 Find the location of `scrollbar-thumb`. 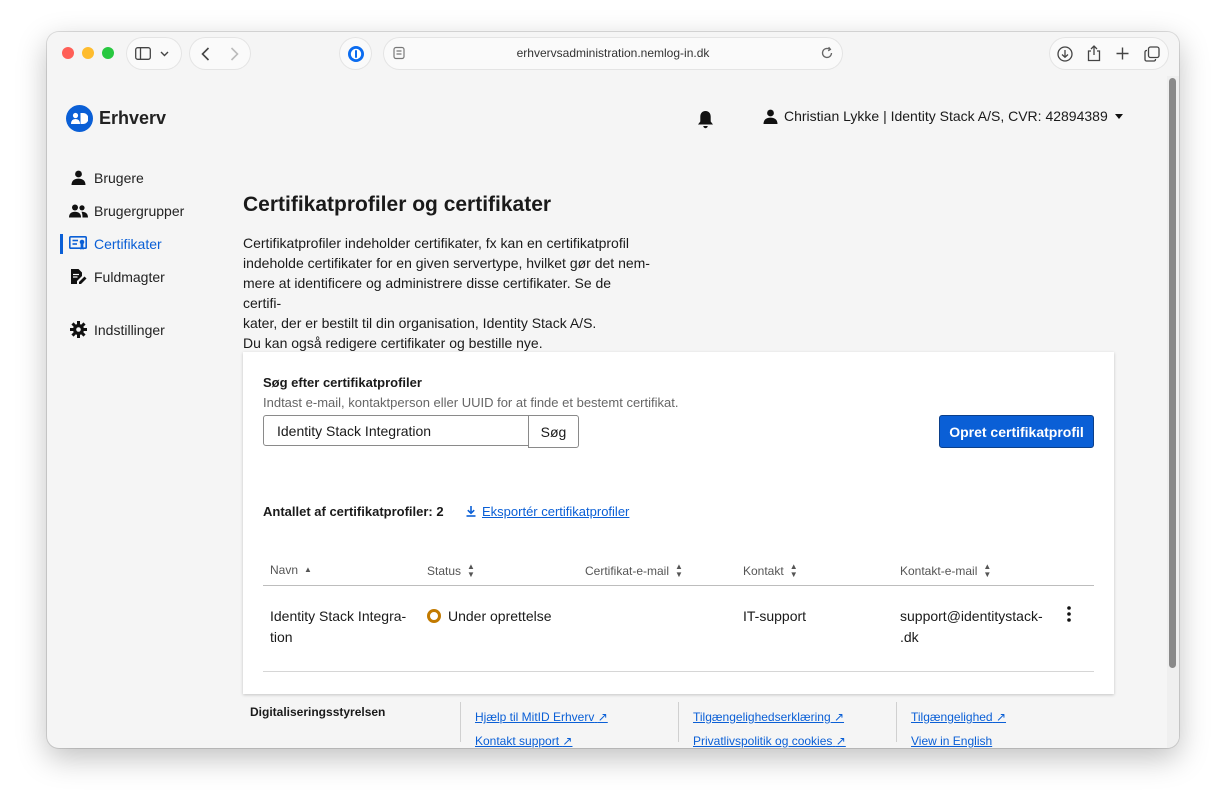

scrollbar-thumb is located at coordinates (1172, 373).